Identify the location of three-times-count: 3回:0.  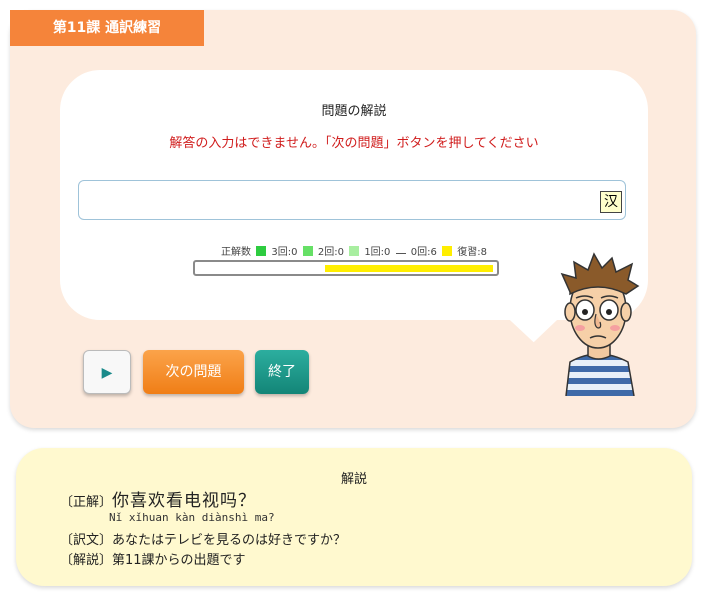
(284, 252).